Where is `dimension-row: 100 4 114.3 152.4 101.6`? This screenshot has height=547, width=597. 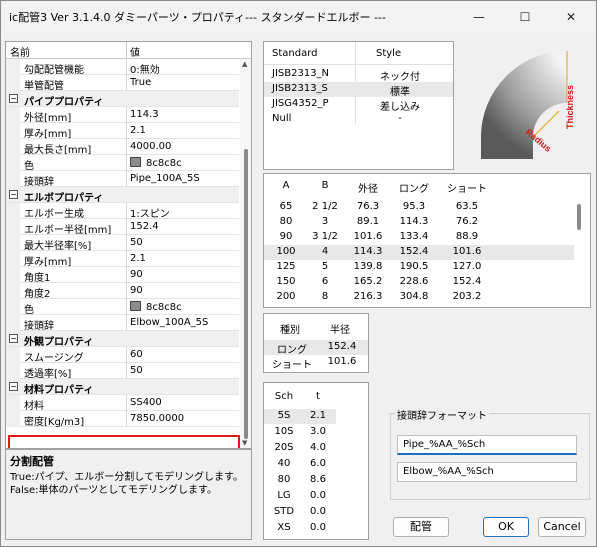
dimension-row: 100 4 114.3 152.4 101.6 is located at coordinates (419, 252).